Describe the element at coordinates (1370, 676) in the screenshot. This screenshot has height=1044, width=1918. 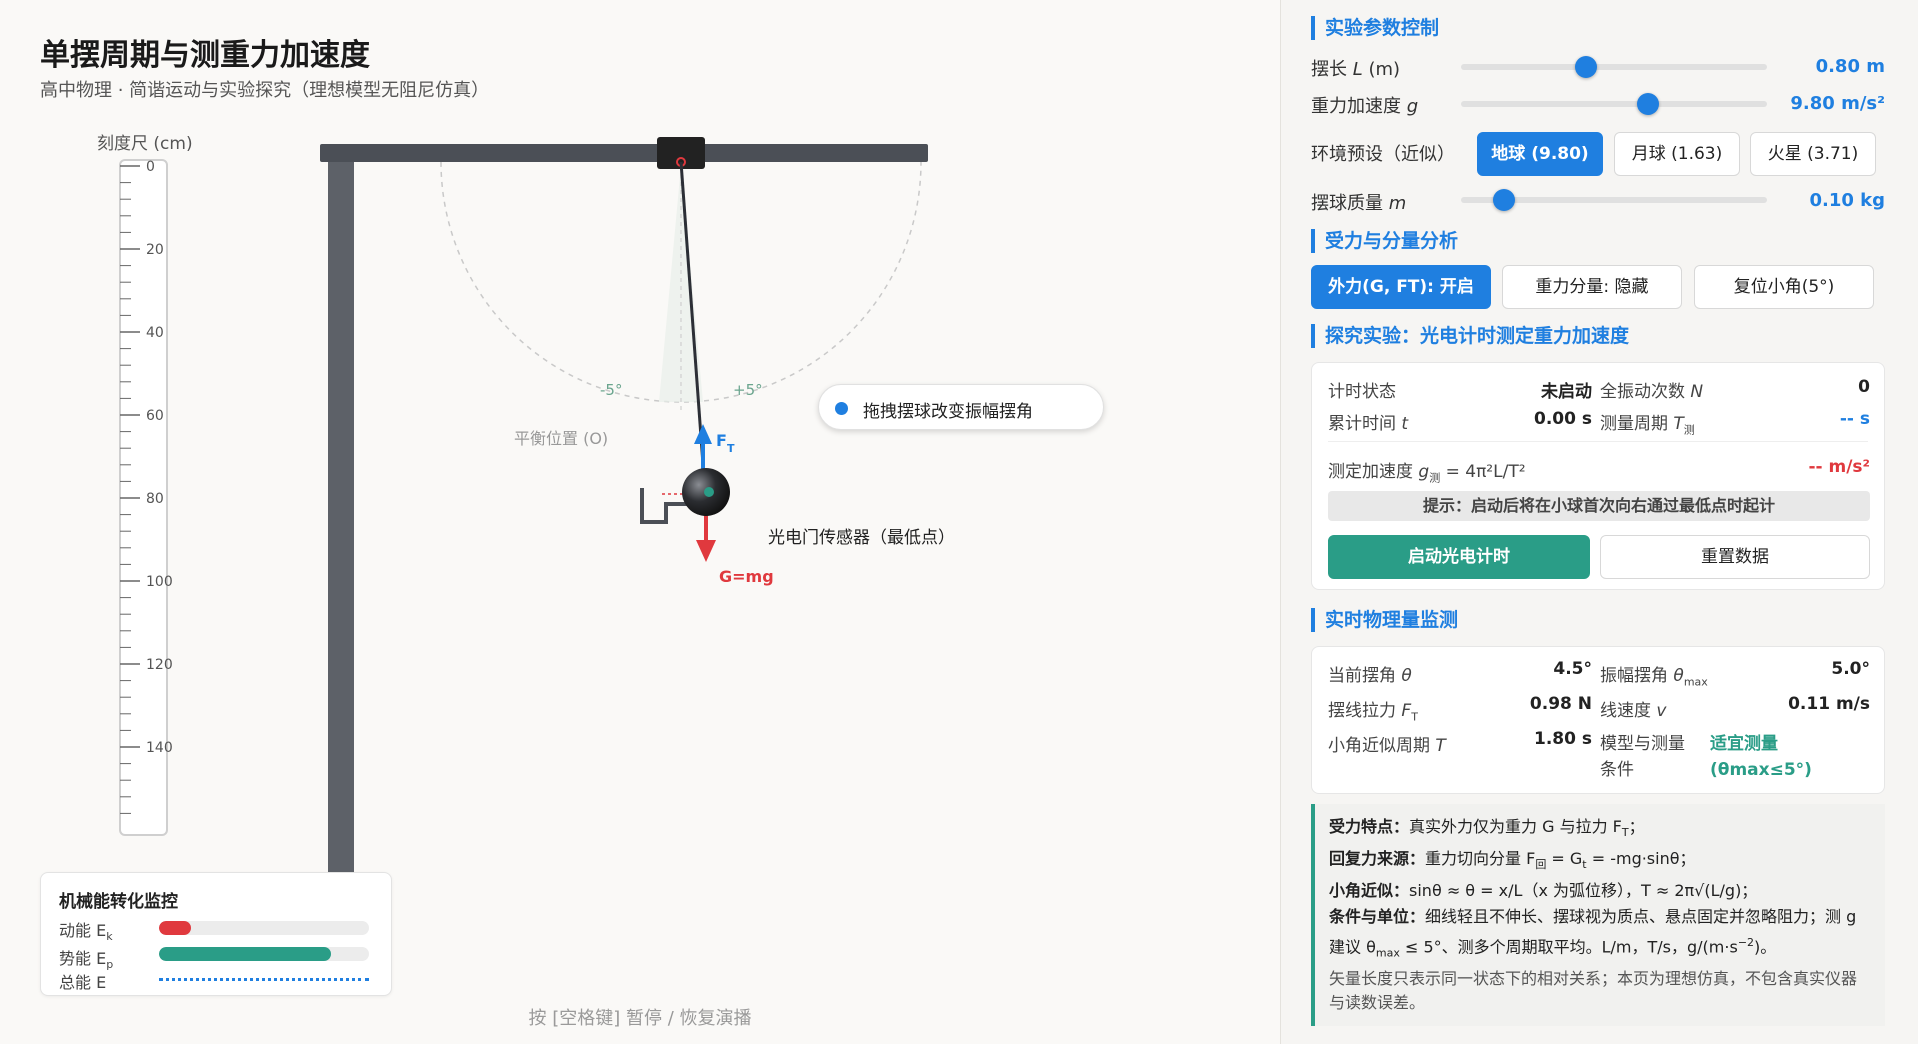
I see `angle-label: 当前摆角 θ` at that location.